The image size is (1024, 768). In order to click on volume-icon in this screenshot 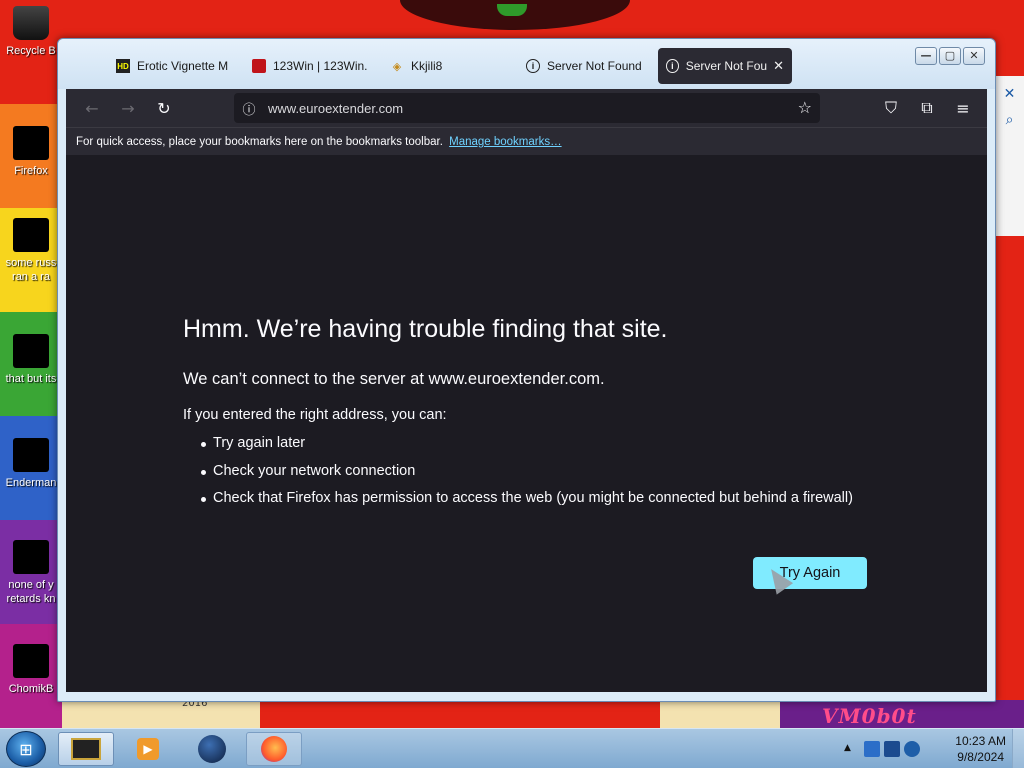, I will do `click(912, 749)`.